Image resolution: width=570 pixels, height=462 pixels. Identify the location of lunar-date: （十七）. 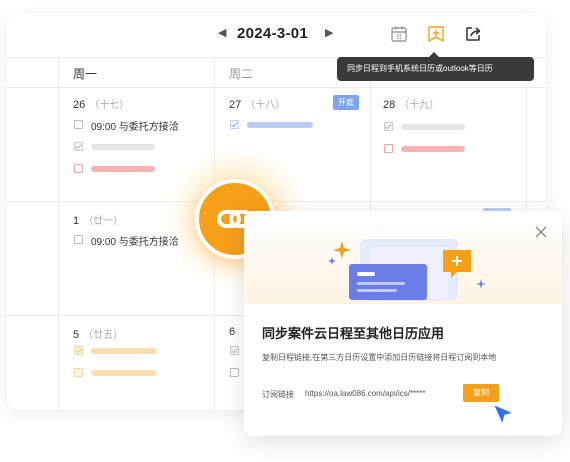
(109, 105).